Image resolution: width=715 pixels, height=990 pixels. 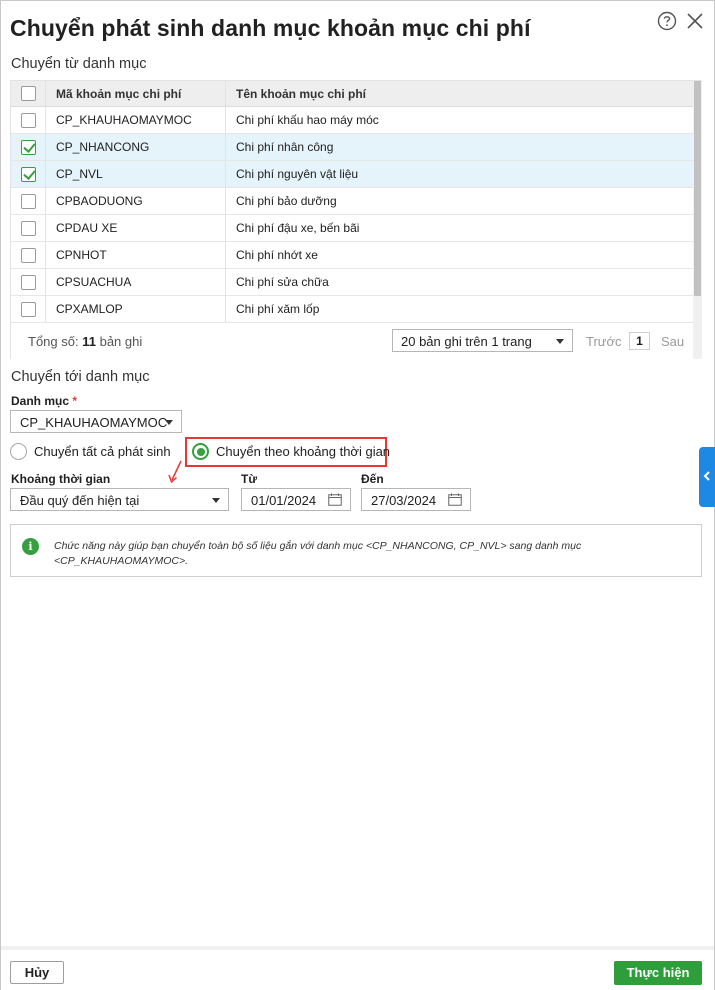 What do you see at coordinates (90, 451) in the screenshot?
I see `radio-transfer-all: Chuyển tất cả phát sinh` at bounding box center [90, 451].